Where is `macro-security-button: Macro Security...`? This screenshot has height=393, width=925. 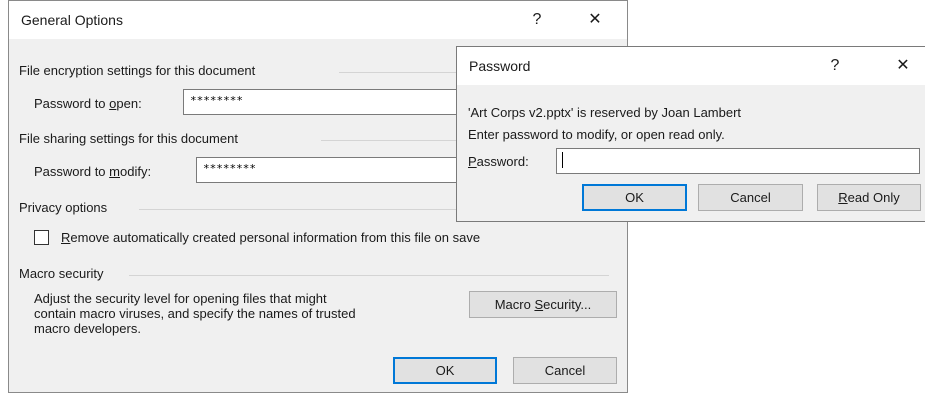
macro-security-button: Macro Security... is located at coordinates (543, 304).